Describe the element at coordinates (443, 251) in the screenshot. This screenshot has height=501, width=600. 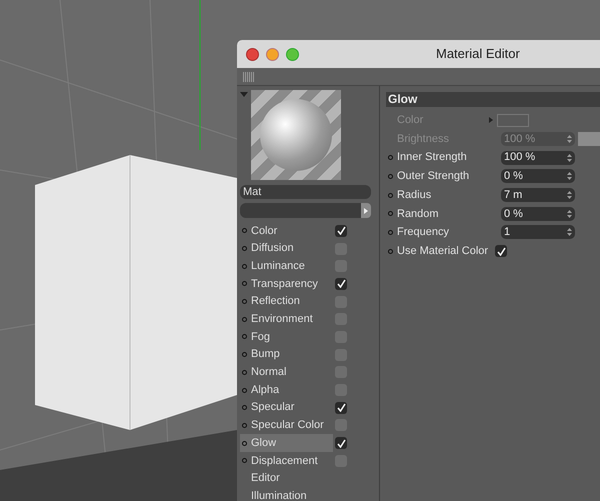
I see `property-label: Use Material Color` at that location.